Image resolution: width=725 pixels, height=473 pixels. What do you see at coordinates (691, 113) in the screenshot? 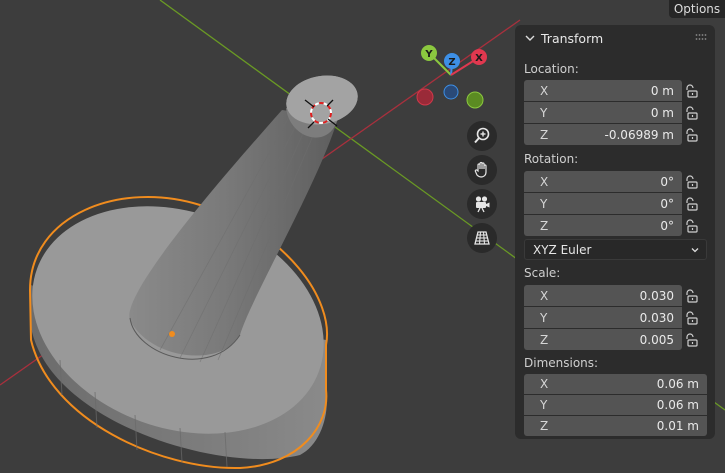
I see `lock-location-y-icon` at bounding box center [691, 113].